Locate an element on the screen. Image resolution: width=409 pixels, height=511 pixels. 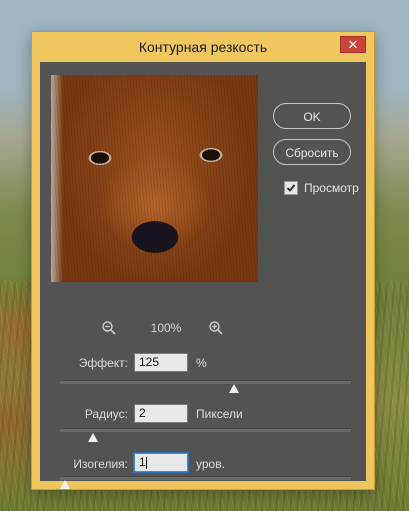
amount-slider-track is located at coordinates (205, 382).